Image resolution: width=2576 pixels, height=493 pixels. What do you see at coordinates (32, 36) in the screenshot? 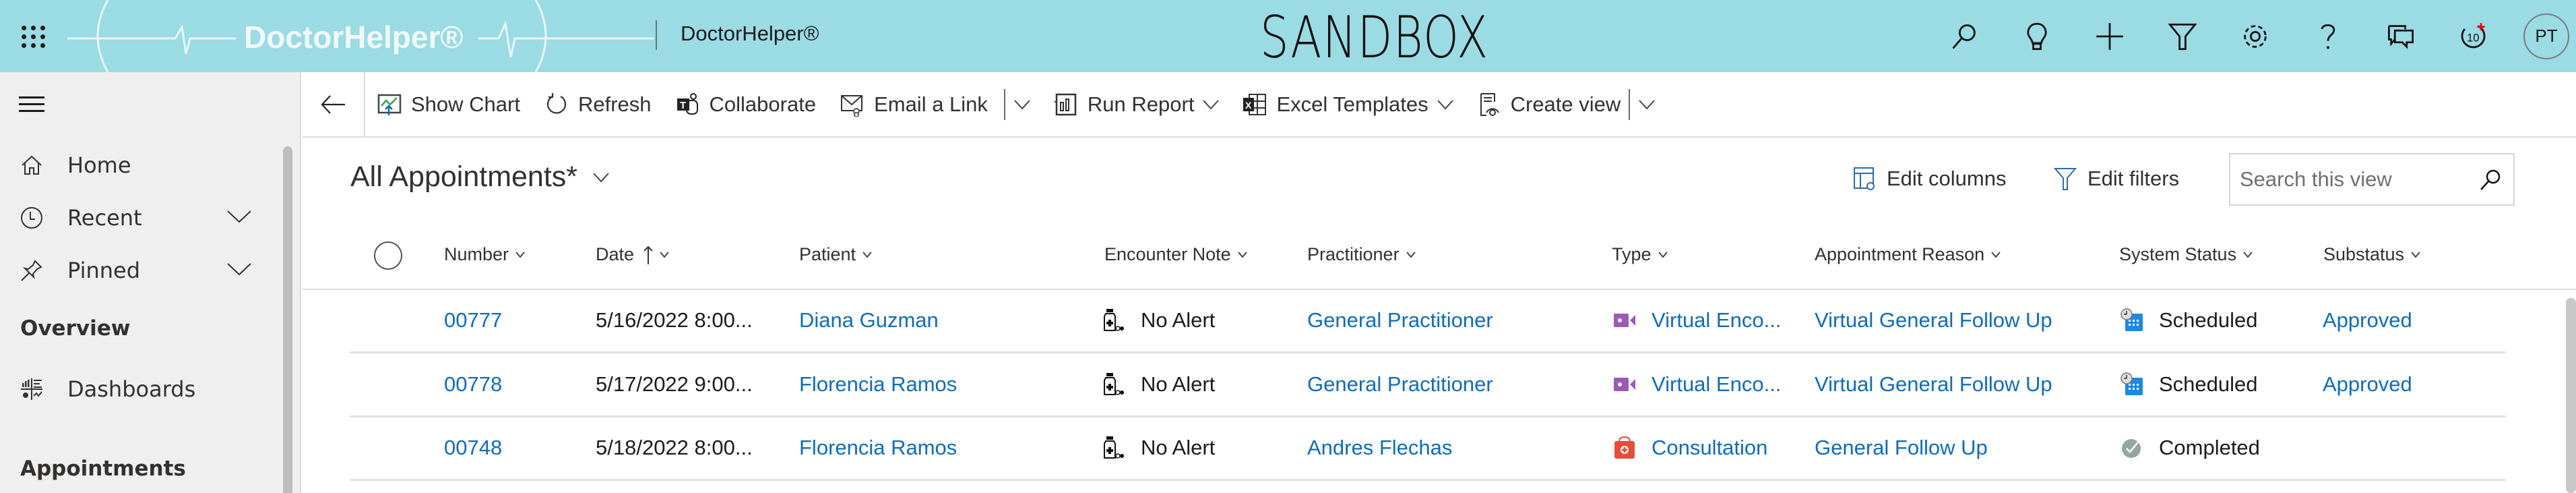
I see `app-launcher-icon` at bounding box center [32, 36].